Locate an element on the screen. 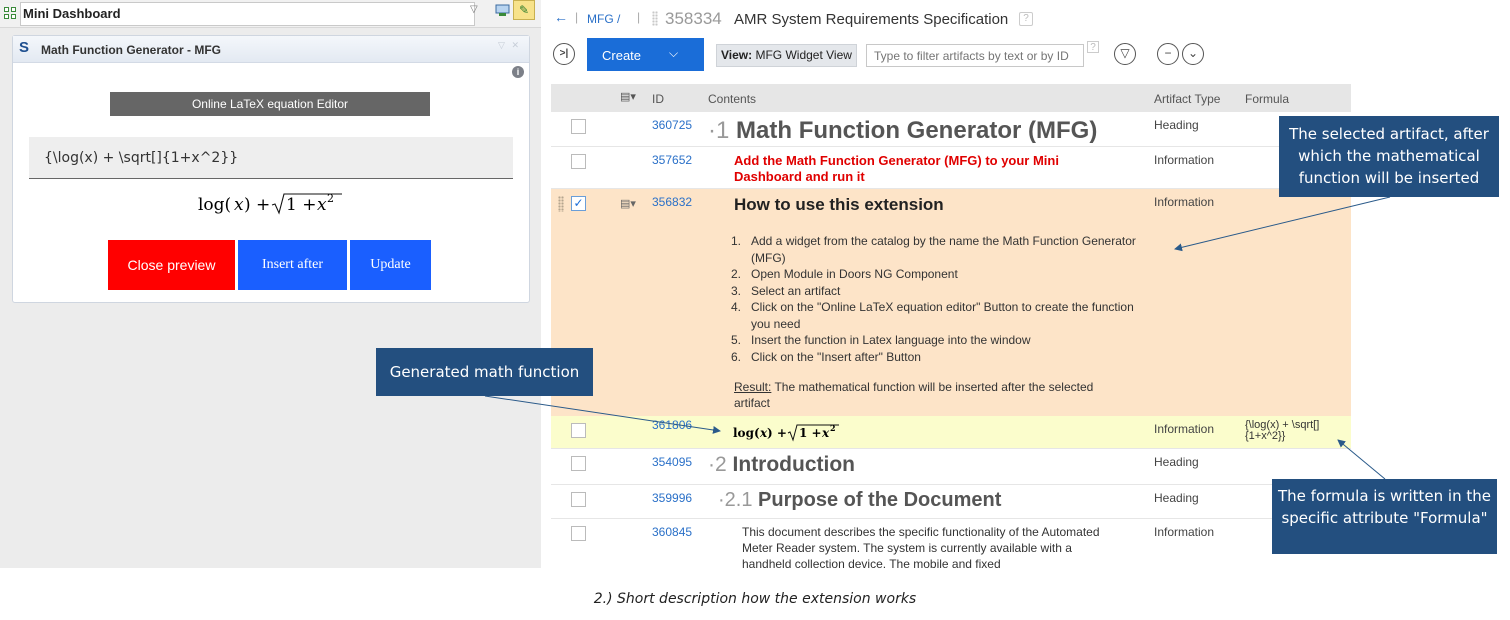 Image resolution: width=1510 pixels, height=620 pixels. help-icon: ? is located at coordinates (1026, 19).